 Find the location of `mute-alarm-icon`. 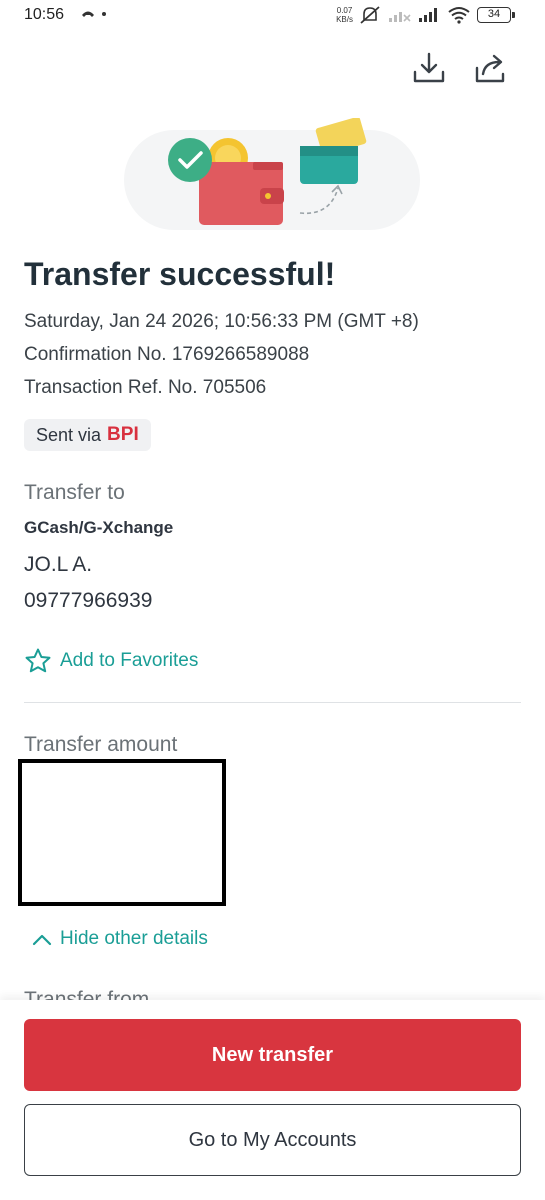

mute-alarm-icon is located at coordinates (370, 15).